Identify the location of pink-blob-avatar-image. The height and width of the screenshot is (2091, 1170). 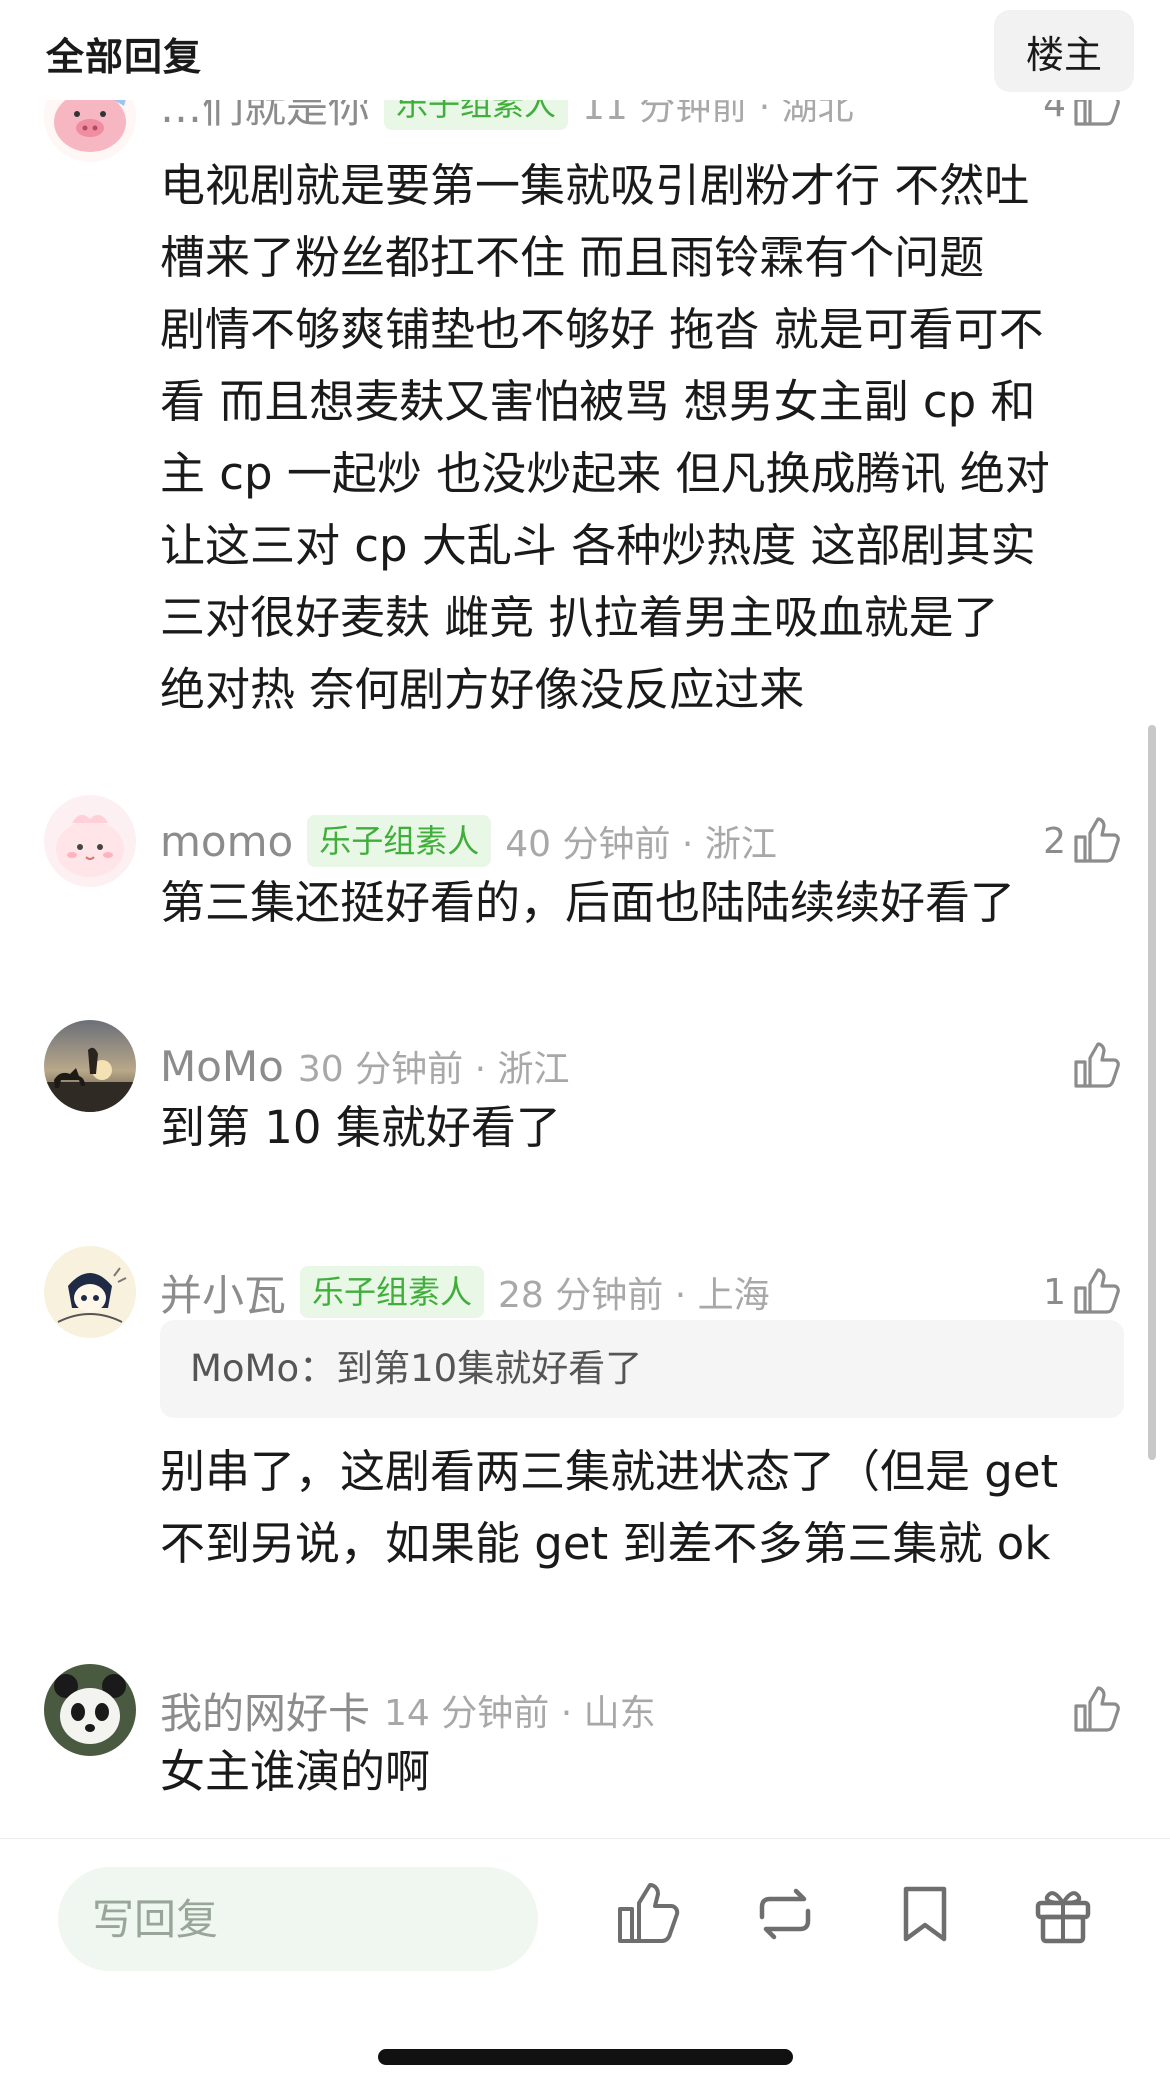
(90, 841).